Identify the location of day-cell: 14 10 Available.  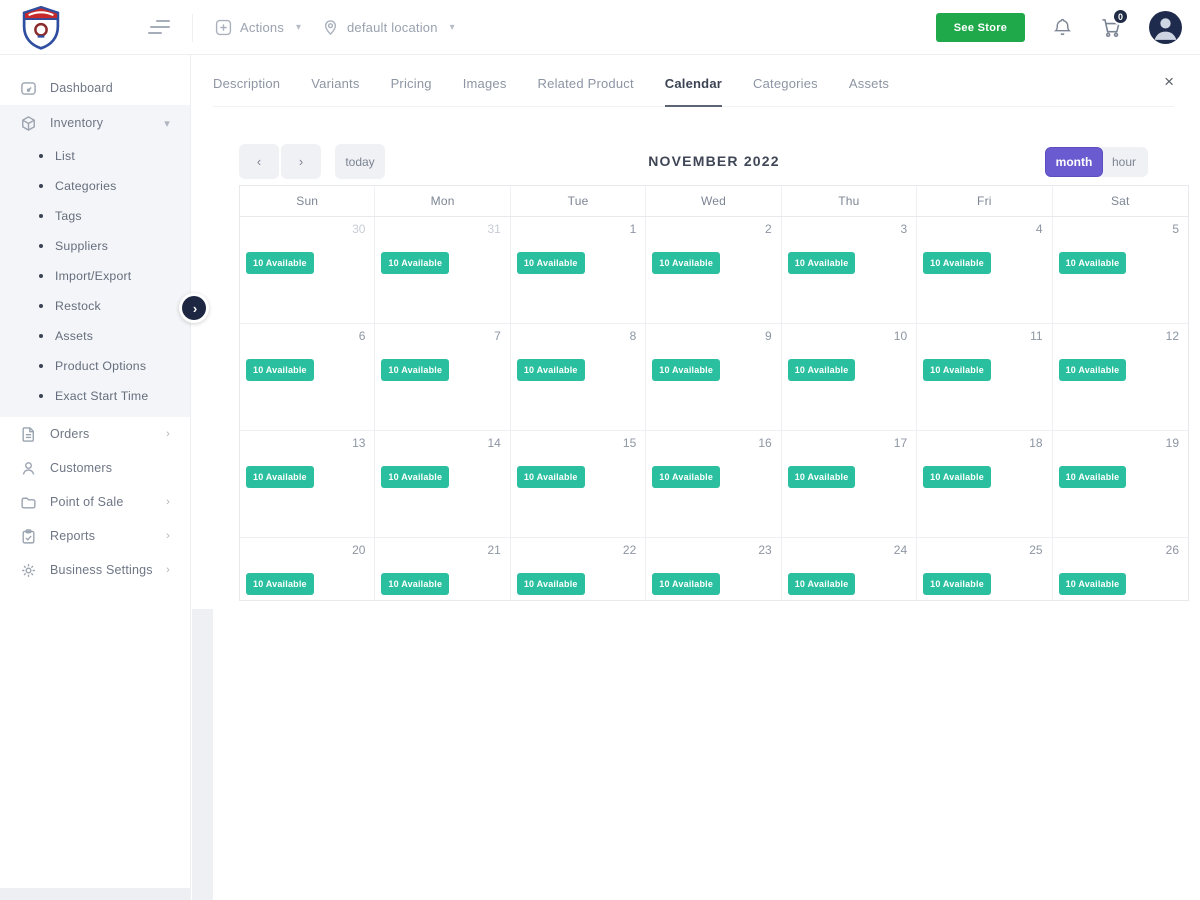
(443, 484).